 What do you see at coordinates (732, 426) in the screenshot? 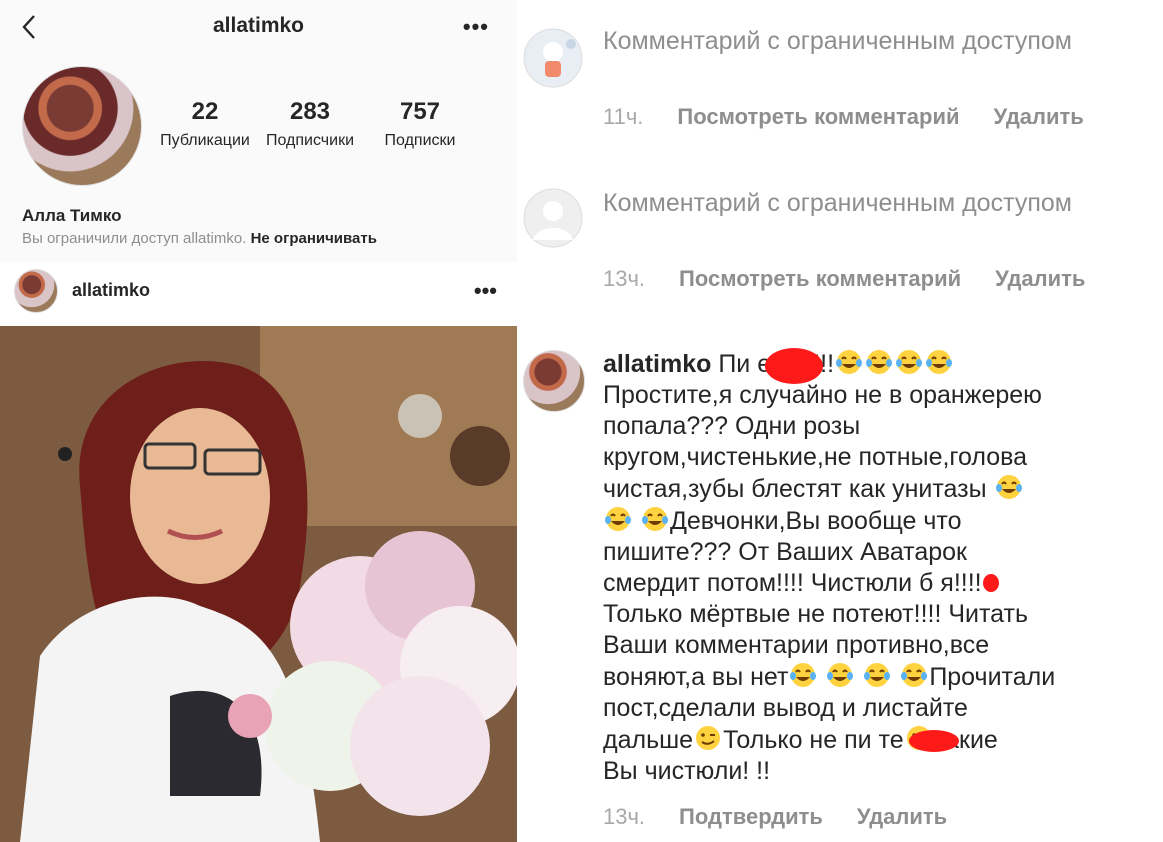
I see `comment-line: попала??? Одни розы` at bounding box center [732, 426].